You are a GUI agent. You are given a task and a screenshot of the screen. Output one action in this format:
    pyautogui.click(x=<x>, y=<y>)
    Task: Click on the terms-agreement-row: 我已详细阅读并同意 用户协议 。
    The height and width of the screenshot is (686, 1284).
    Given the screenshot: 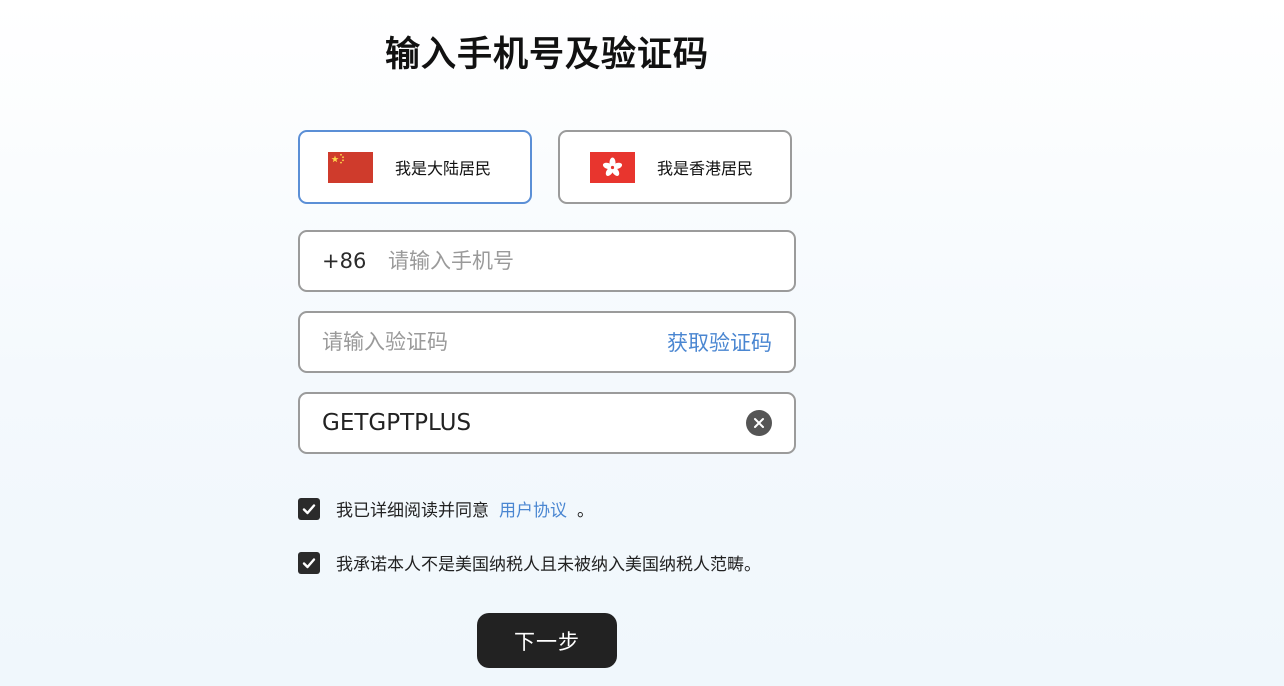 What is the action you would take?
    pyautogui.click(x=446, y=508)
    